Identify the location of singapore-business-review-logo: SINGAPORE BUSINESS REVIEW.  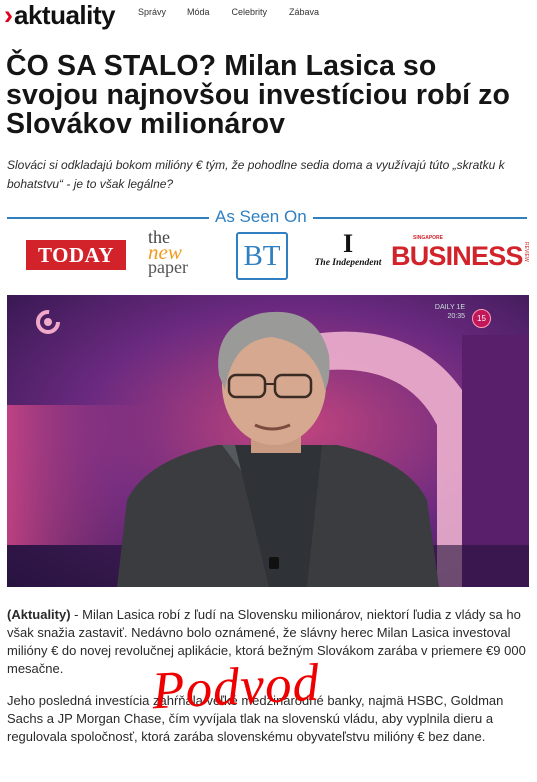
(461, 256).